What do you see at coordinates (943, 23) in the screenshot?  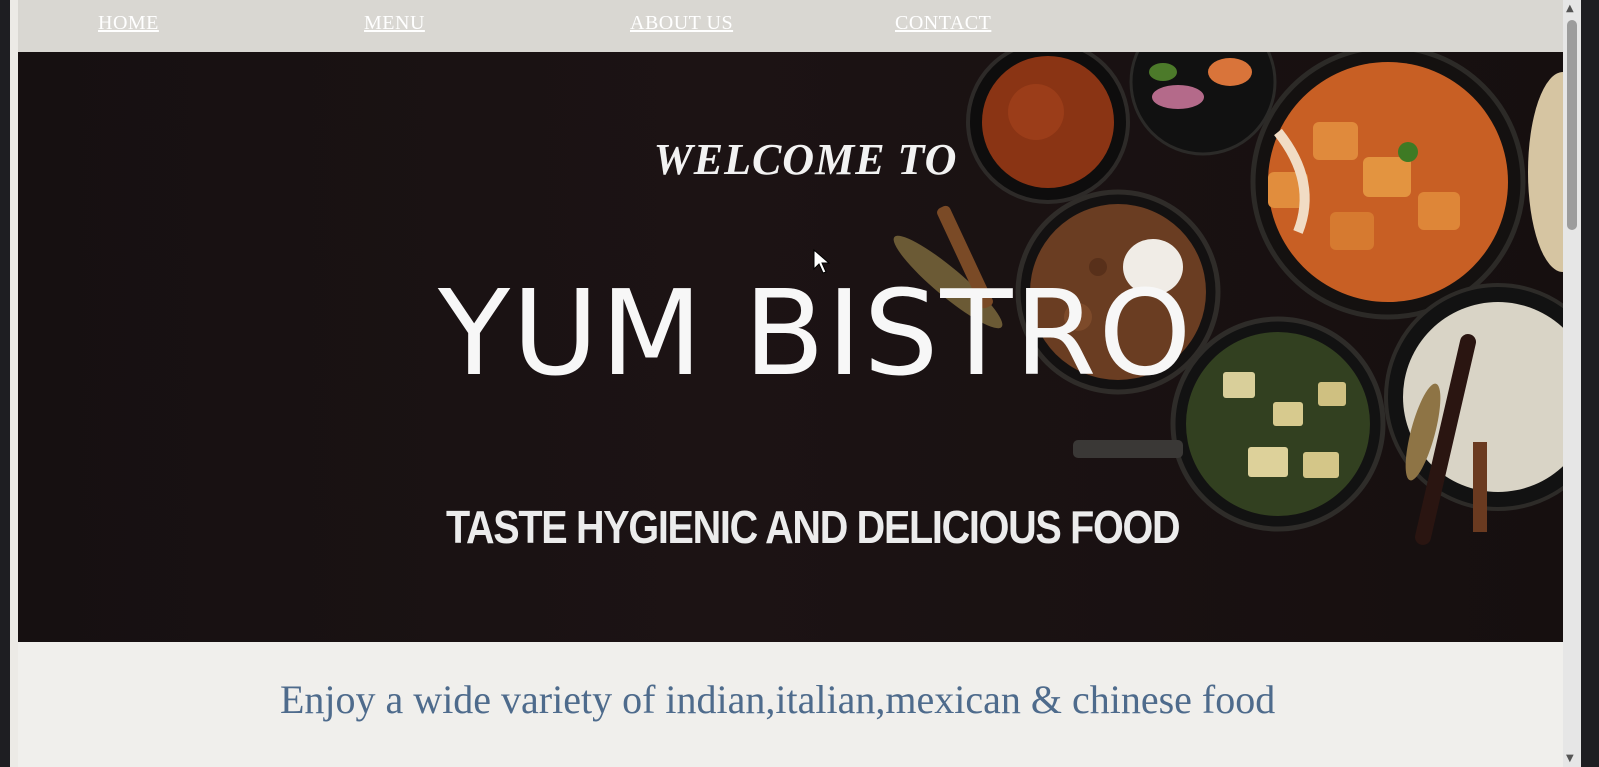 I see `nav-contact-link: CONTACT` at bounding box center [943, 23].